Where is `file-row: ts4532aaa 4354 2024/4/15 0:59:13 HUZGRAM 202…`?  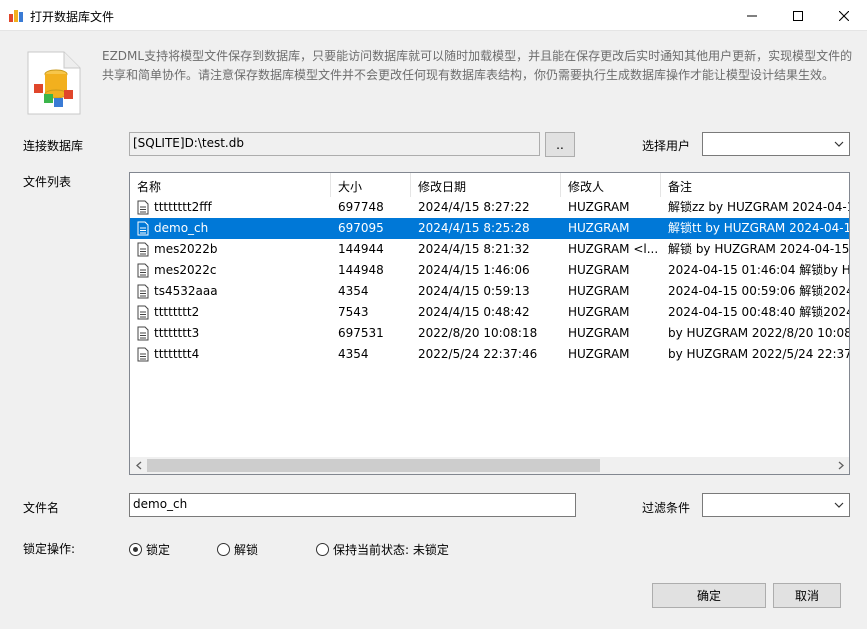 file-row: ts4532aaa 4354 2024/4/15 0:59:13 HUZGRAM 202… is located at coordinates (489, 291).